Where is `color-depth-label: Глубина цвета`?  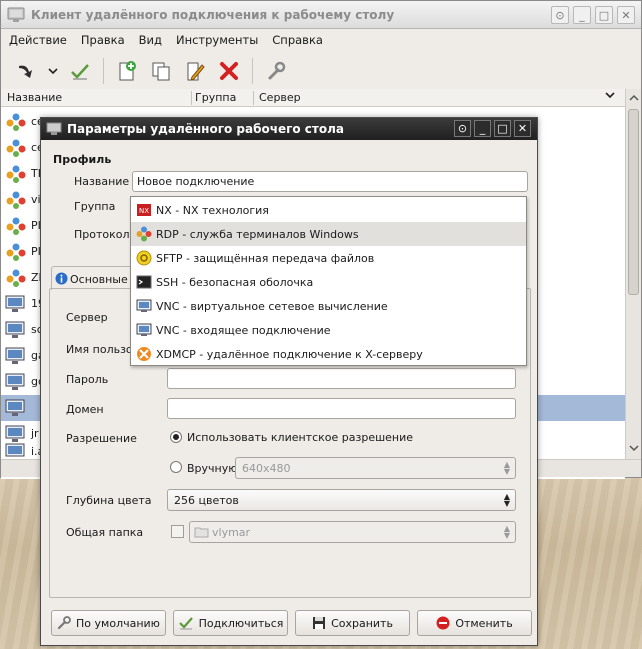
color-depth-label: Глубина цвета is located at coordinates (109, 500).